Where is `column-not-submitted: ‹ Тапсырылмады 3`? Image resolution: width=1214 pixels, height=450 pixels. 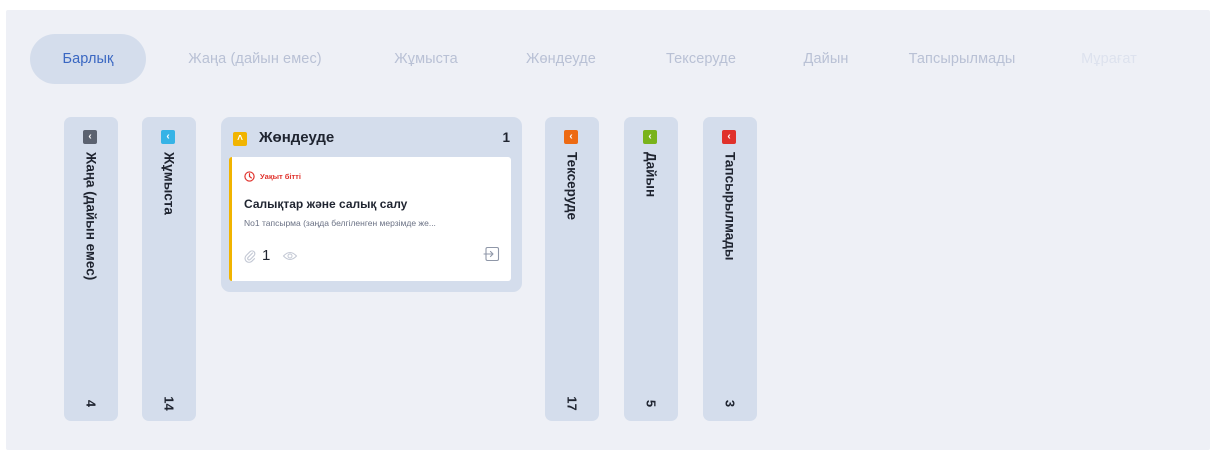 column-not-submitted: ‹ Тапсырылмады 3 is located at coordinates (730, 269).